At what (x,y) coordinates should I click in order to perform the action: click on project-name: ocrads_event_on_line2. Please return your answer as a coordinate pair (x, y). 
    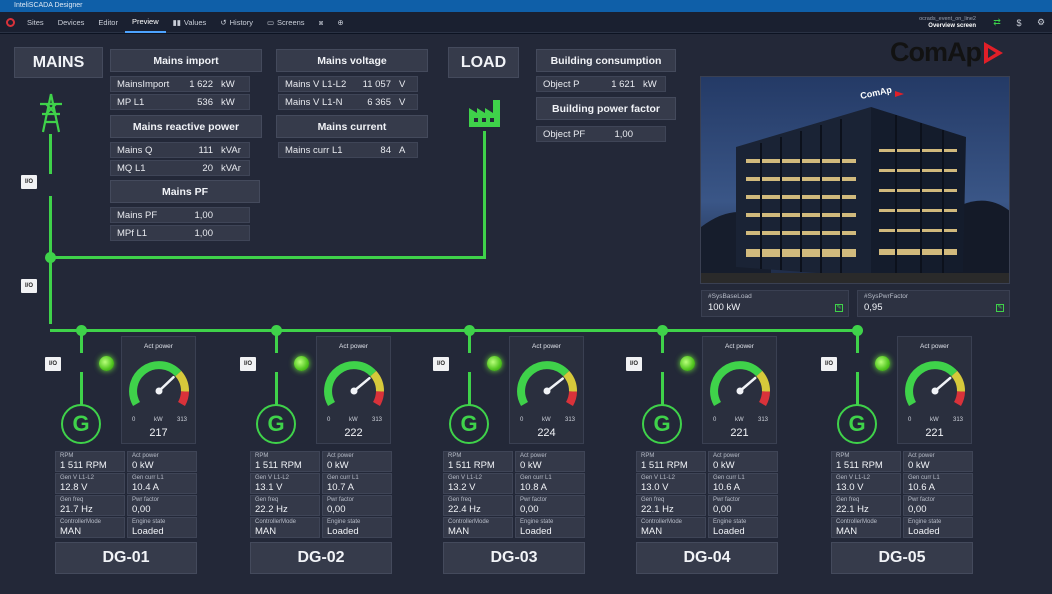
    Looking at the image, I should click on (947, 18).